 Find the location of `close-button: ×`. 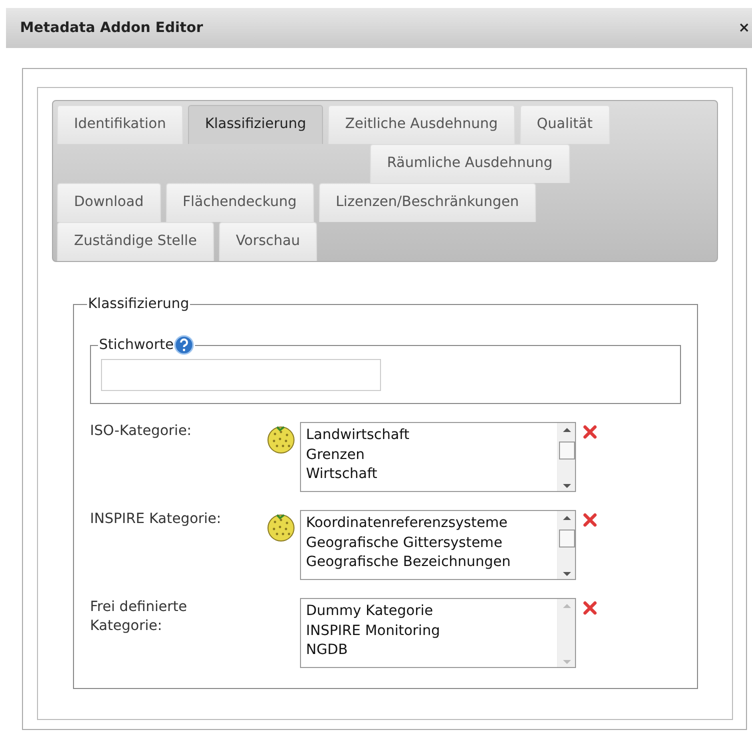

close-button: × is located at coordinates (745, 28).